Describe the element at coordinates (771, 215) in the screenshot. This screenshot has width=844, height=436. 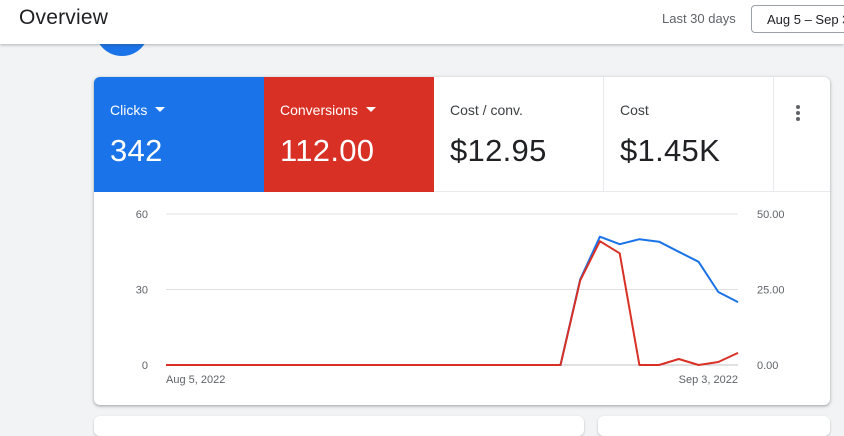
I see `y-axis-right-tick: 50.00` at that location.